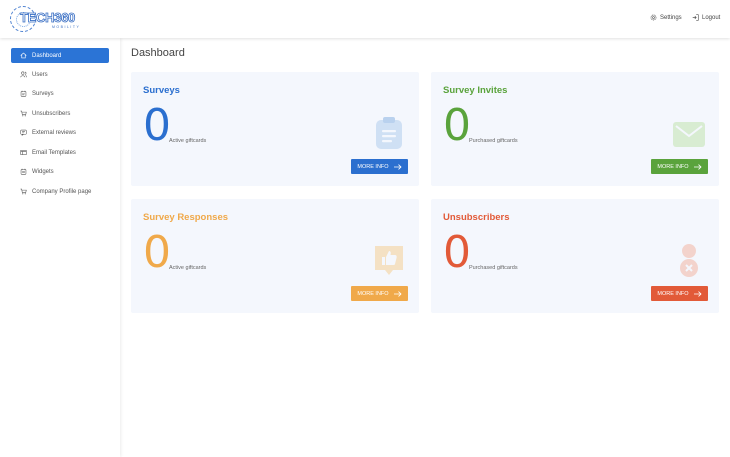  Describe the element at coordinates (389, 133) in the screenshot. I see `clipboard-icon` at that location.